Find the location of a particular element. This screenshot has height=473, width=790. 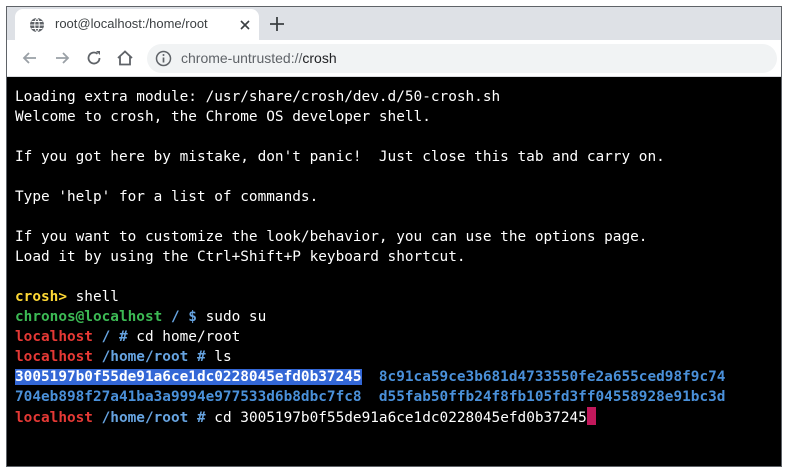

tab-crosh: root@localhost:/home/root is located at coordinates (137, 24).